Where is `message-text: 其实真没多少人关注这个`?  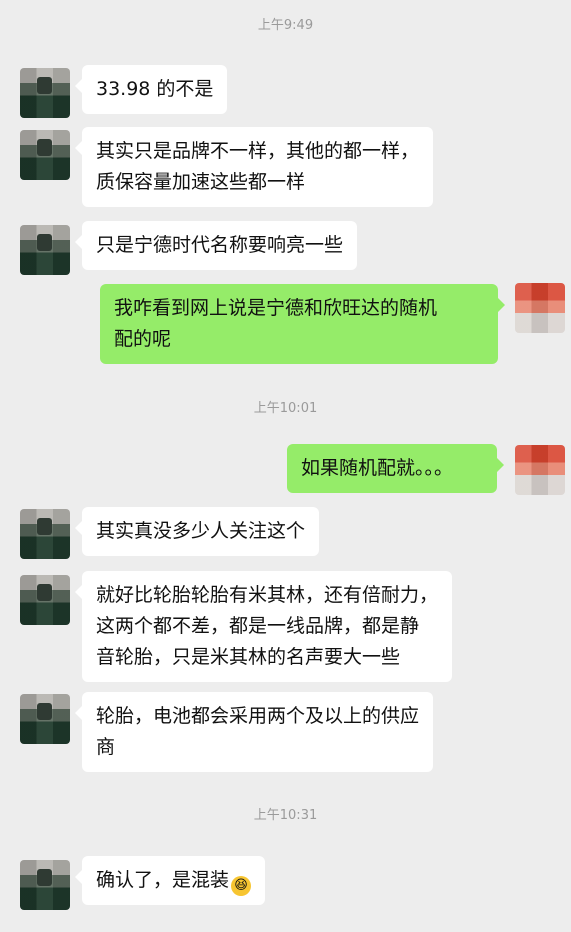 message-text: 其实真没多少人关注这个 is located at coordinates (201, 531).